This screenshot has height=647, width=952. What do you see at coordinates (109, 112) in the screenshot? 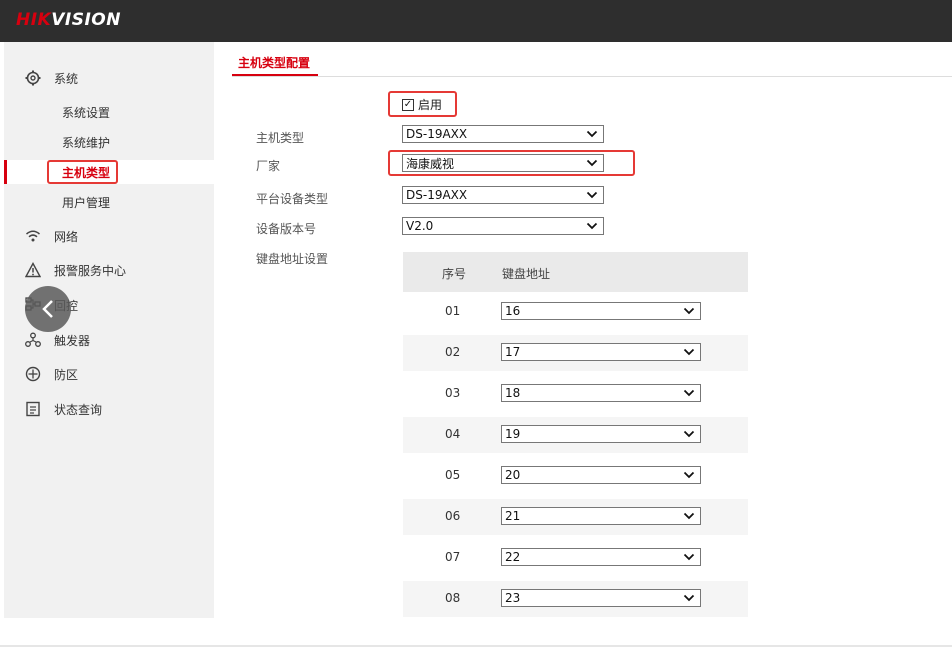
I see `sidebar-subitem-system-settings: 系统设置` at bounding box center [109, 112].